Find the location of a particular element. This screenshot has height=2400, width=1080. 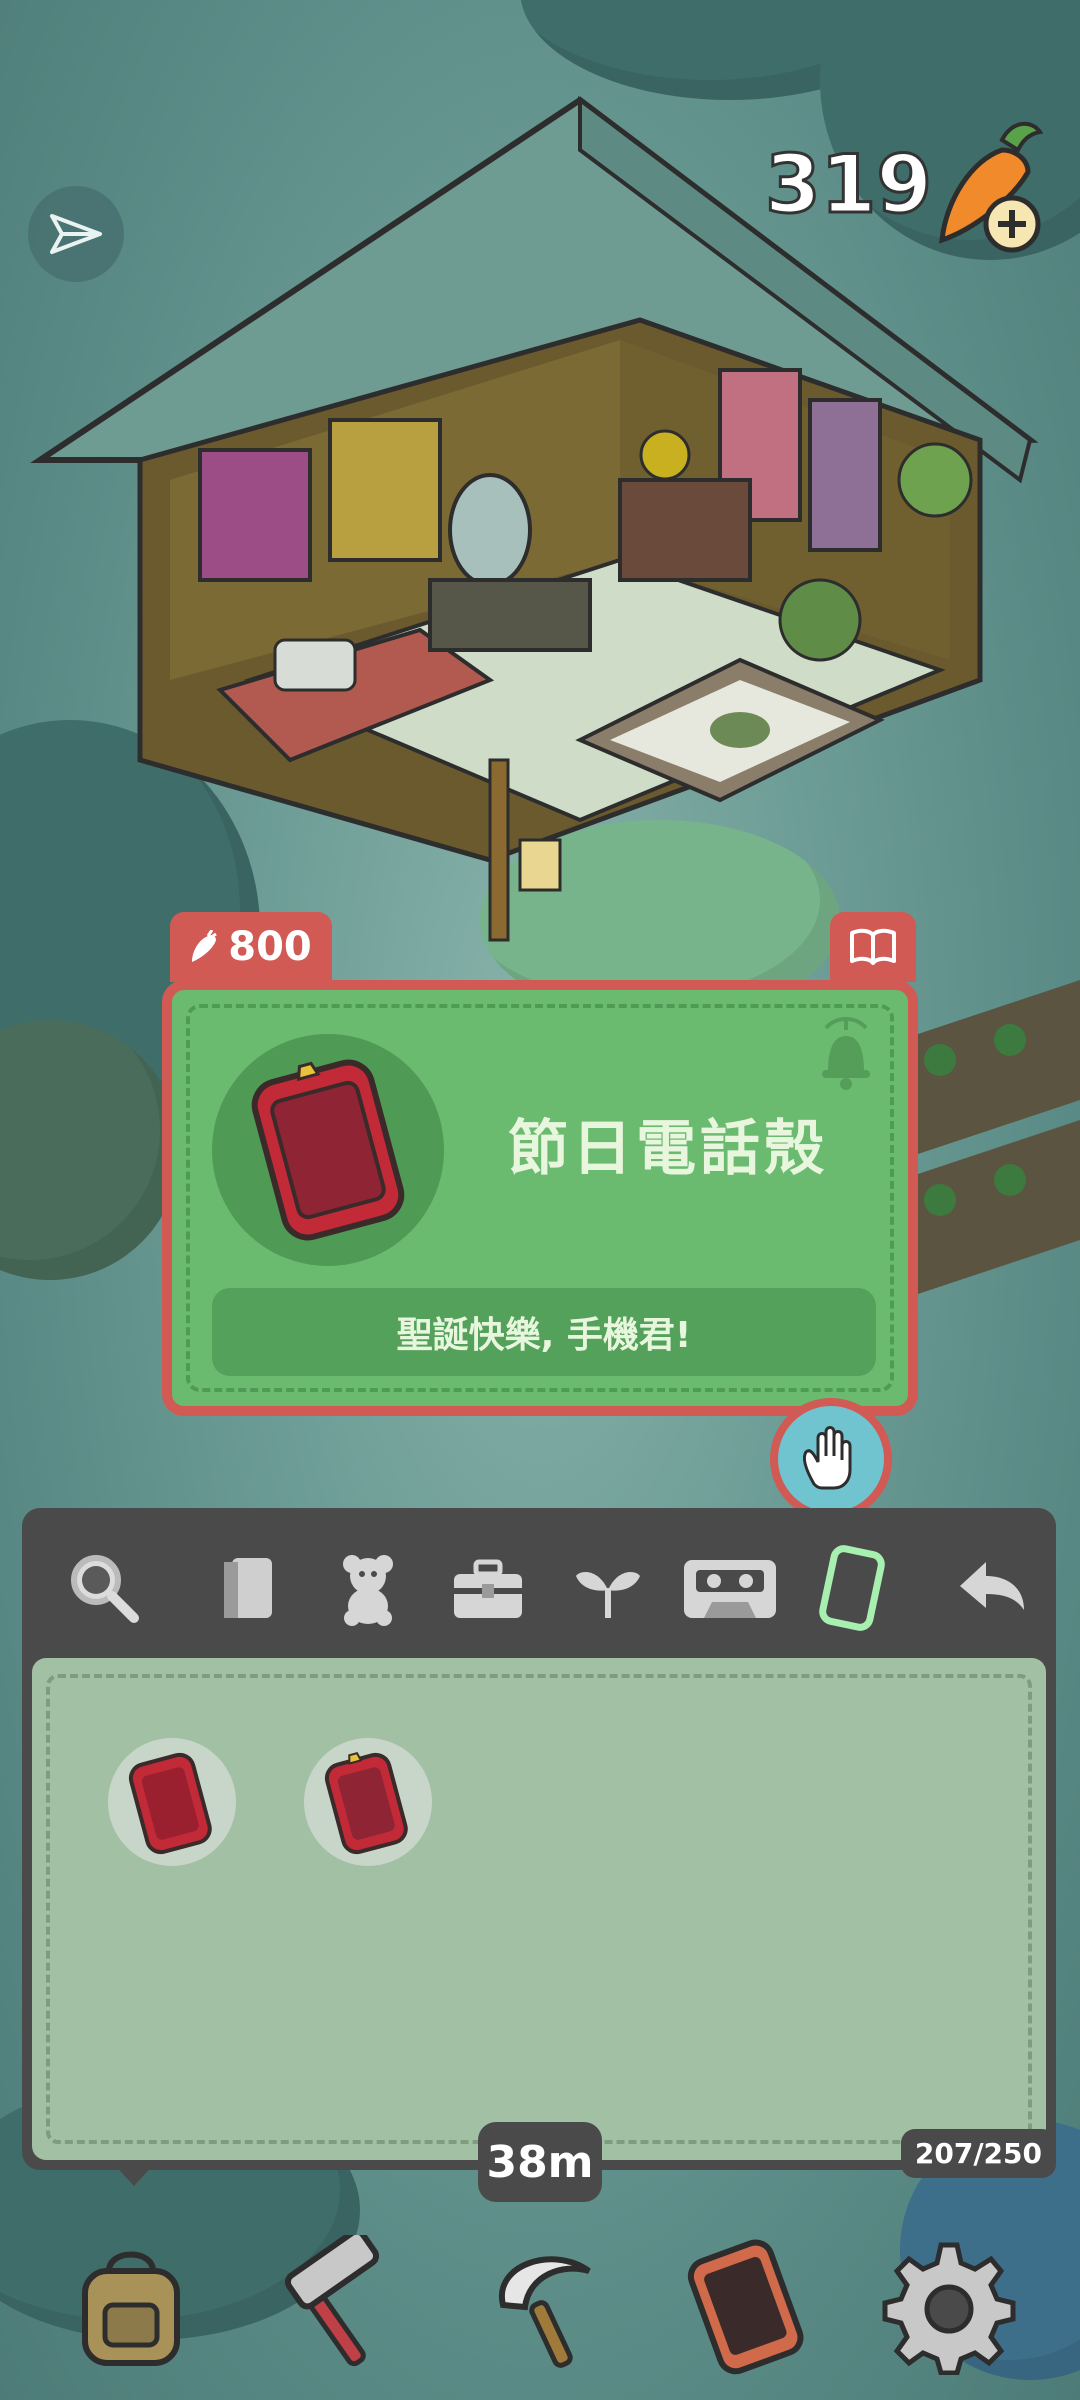

settings-button is located at coordinates (949, 2305).